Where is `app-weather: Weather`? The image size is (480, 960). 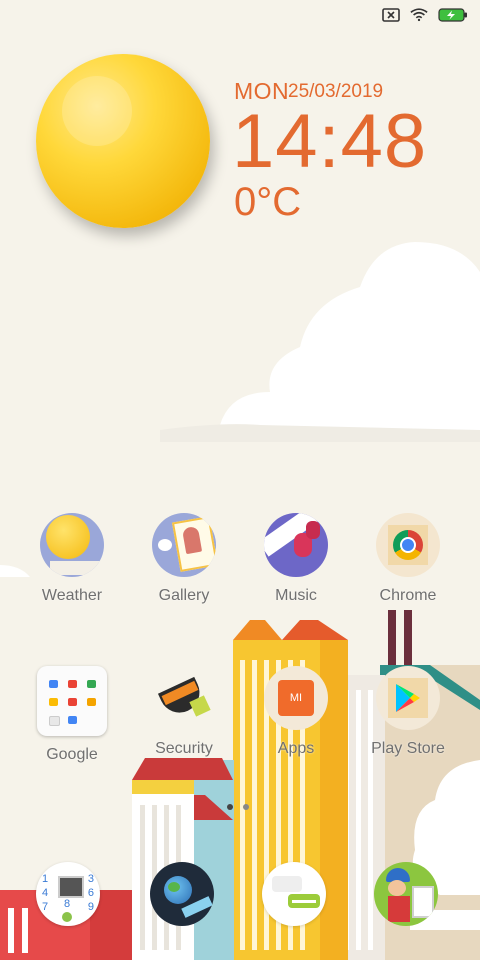 app-weather: Weather is located at coordinates (72, 559).